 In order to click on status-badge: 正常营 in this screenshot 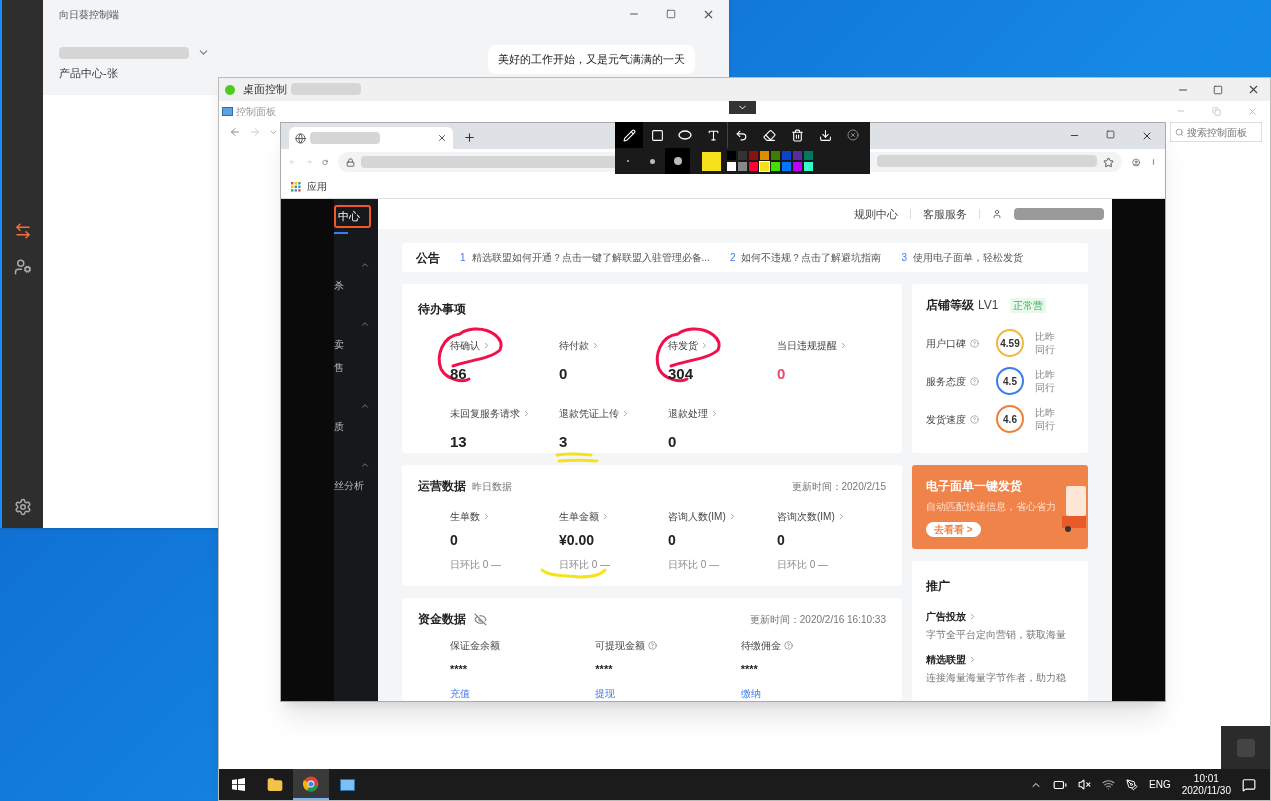, I will do `click(1028, 305)`.